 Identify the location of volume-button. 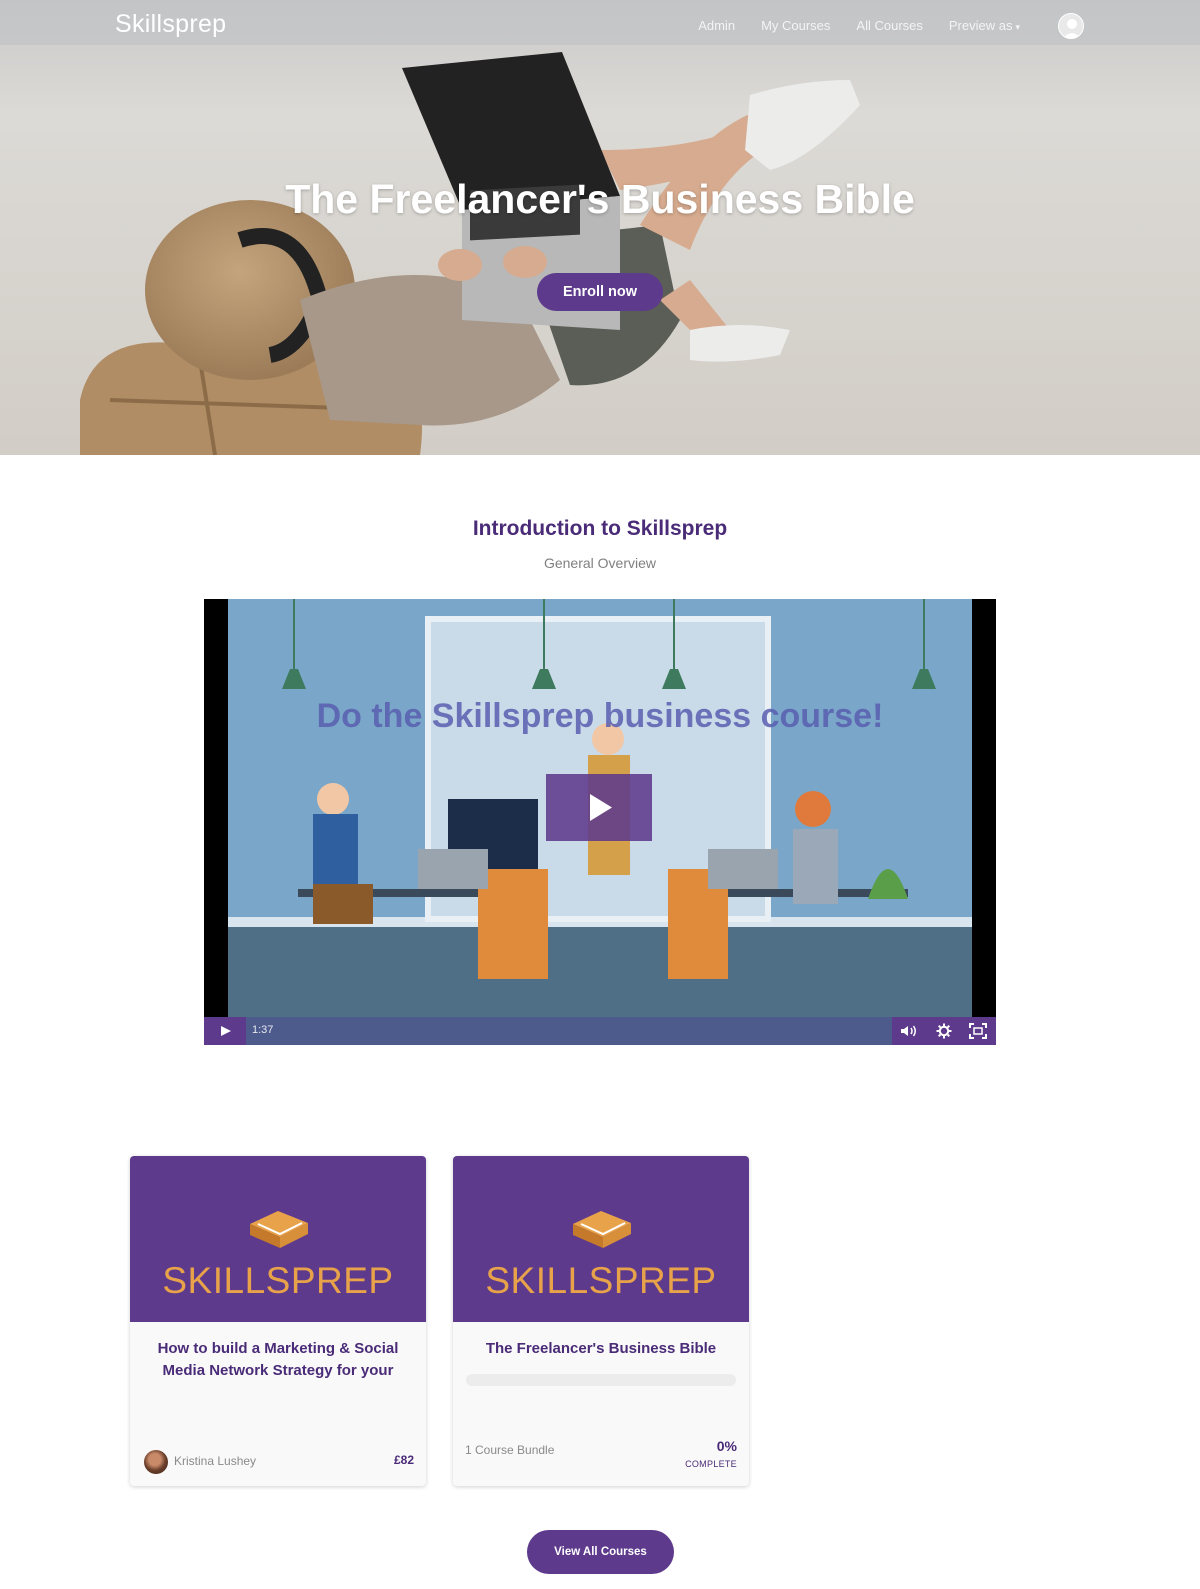
(909, 1031).